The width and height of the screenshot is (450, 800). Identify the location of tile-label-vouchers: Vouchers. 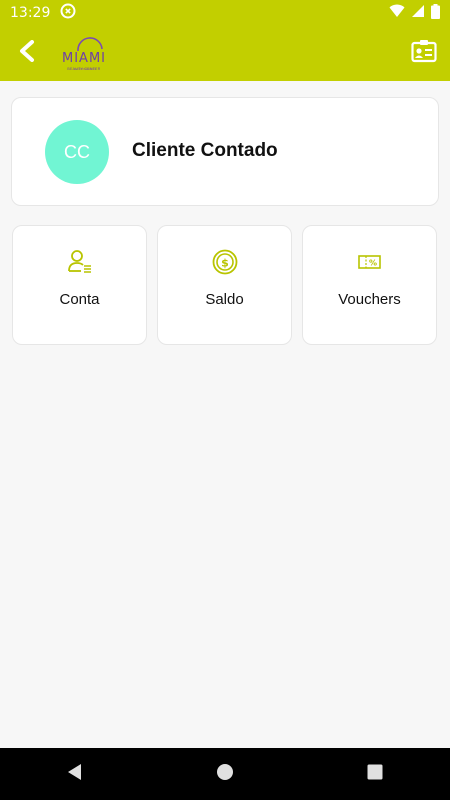
(369, 299).